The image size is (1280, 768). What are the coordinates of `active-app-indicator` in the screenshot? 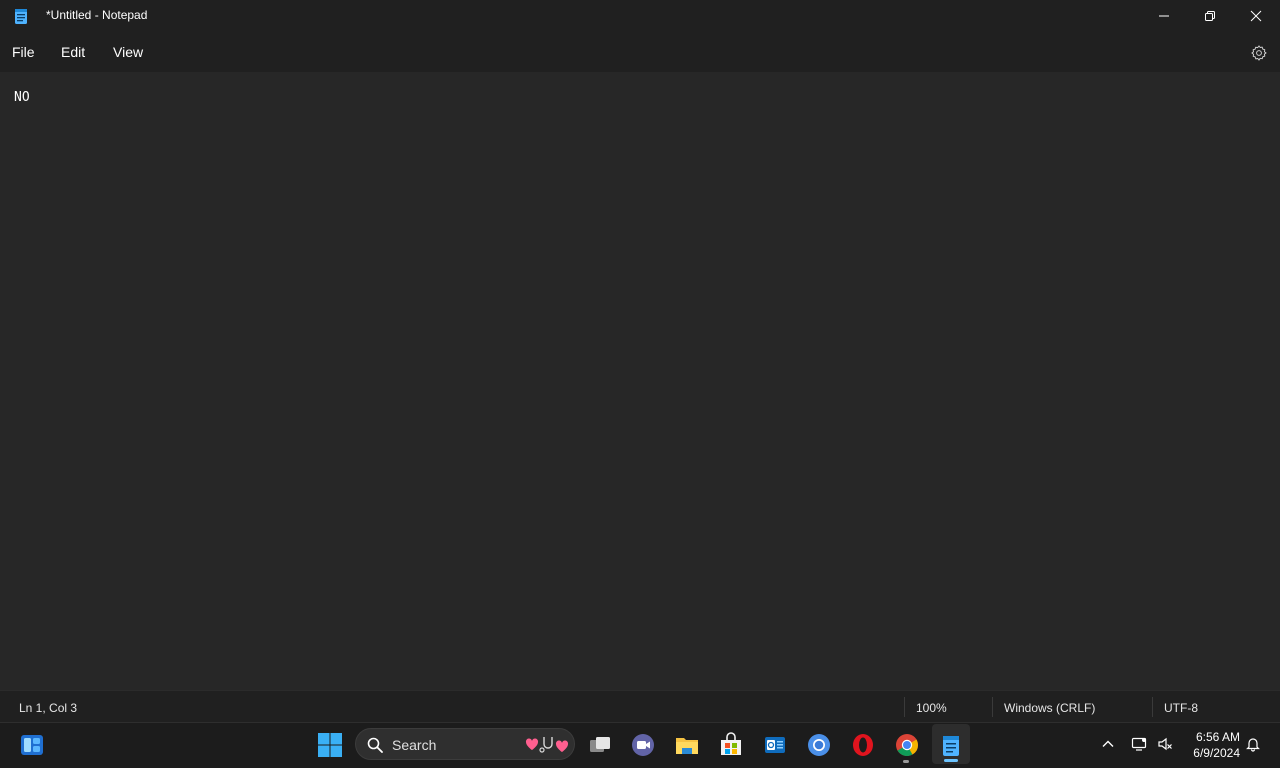 It's located at (951, 760).